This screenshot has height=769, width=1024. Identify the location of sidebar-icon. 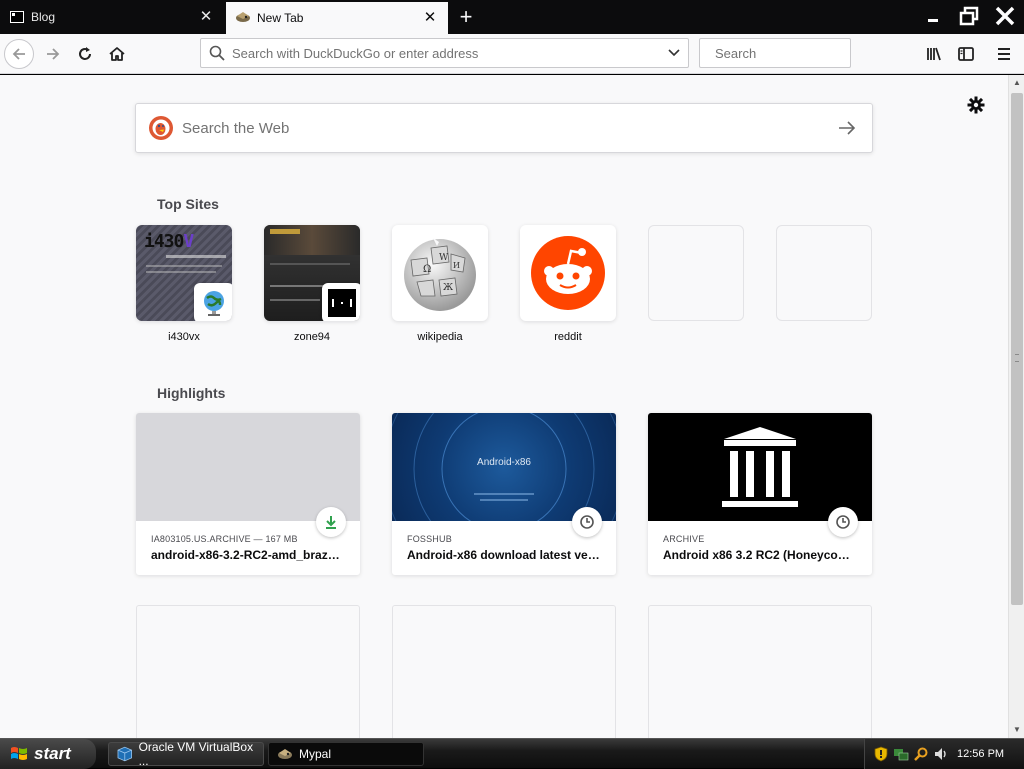
(966, 54).